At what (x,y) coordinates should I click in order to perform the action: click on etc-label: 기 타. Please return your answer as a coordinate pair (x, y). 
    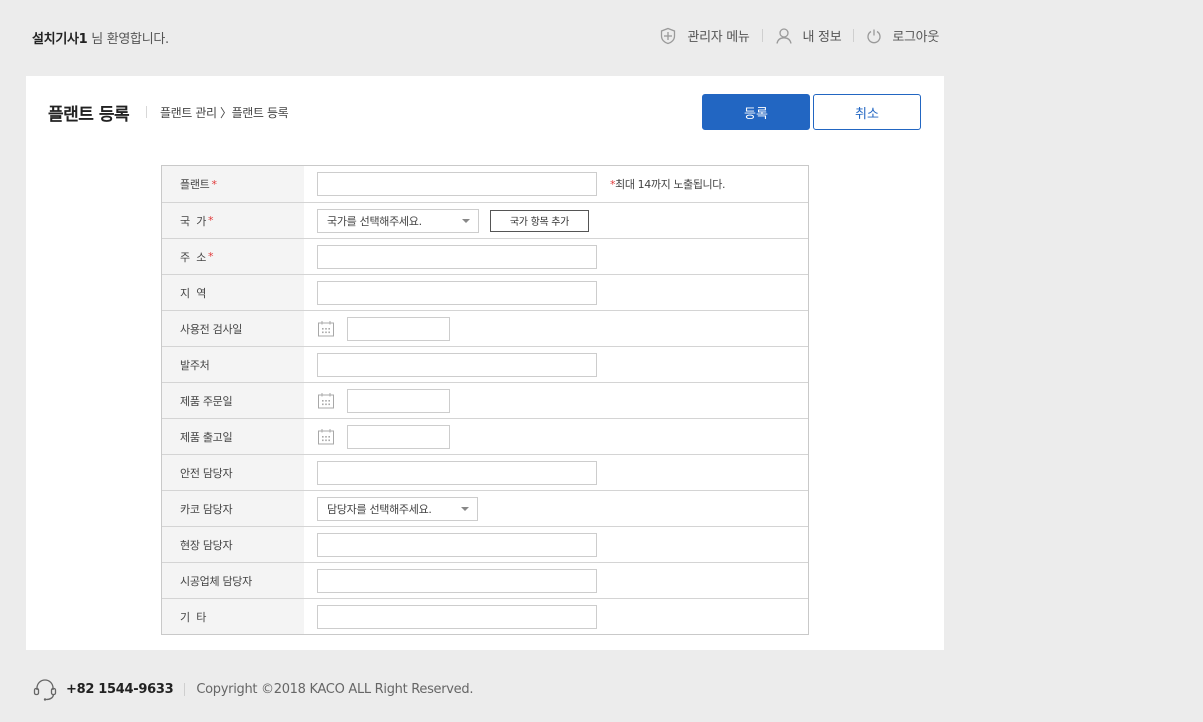
    Looking at the image, I should click on (233, 616).